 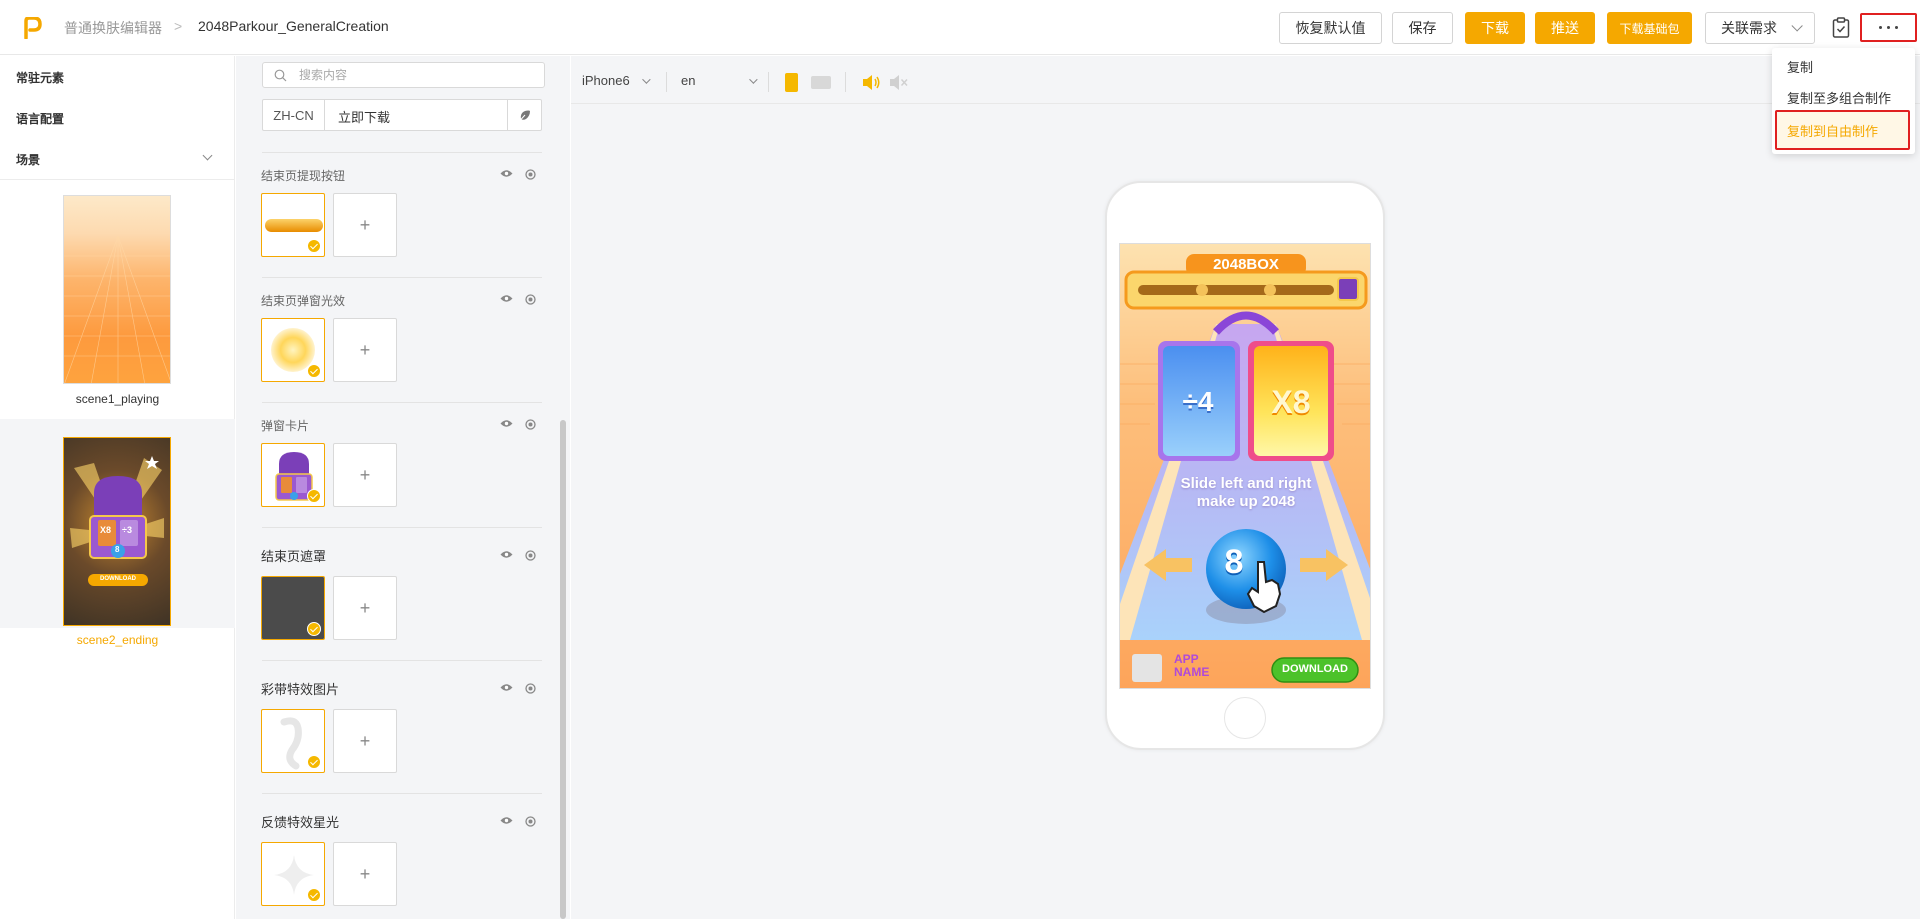 What do you see at coordinates (1234, 562) in the screenshot?
I see `game-ball-number: 8` at bounding box center [1234, 562].